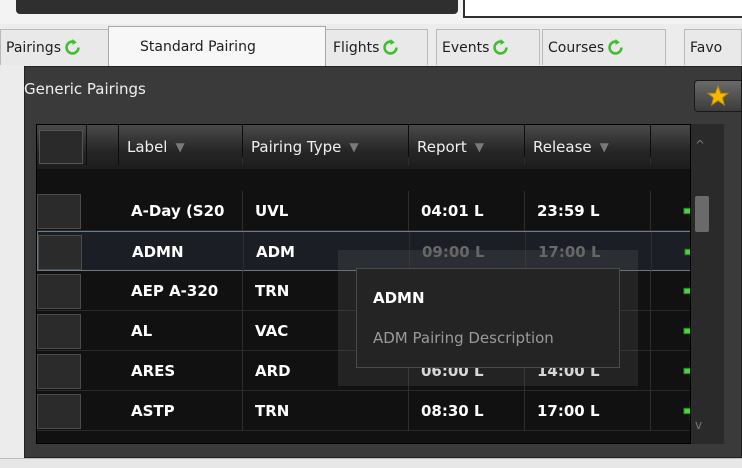 The width and height of the screenshot is (742, 468). I want to click on table-row-hovered: ADMN ADM 09:00 L 17:00 L, so click(380, 251).